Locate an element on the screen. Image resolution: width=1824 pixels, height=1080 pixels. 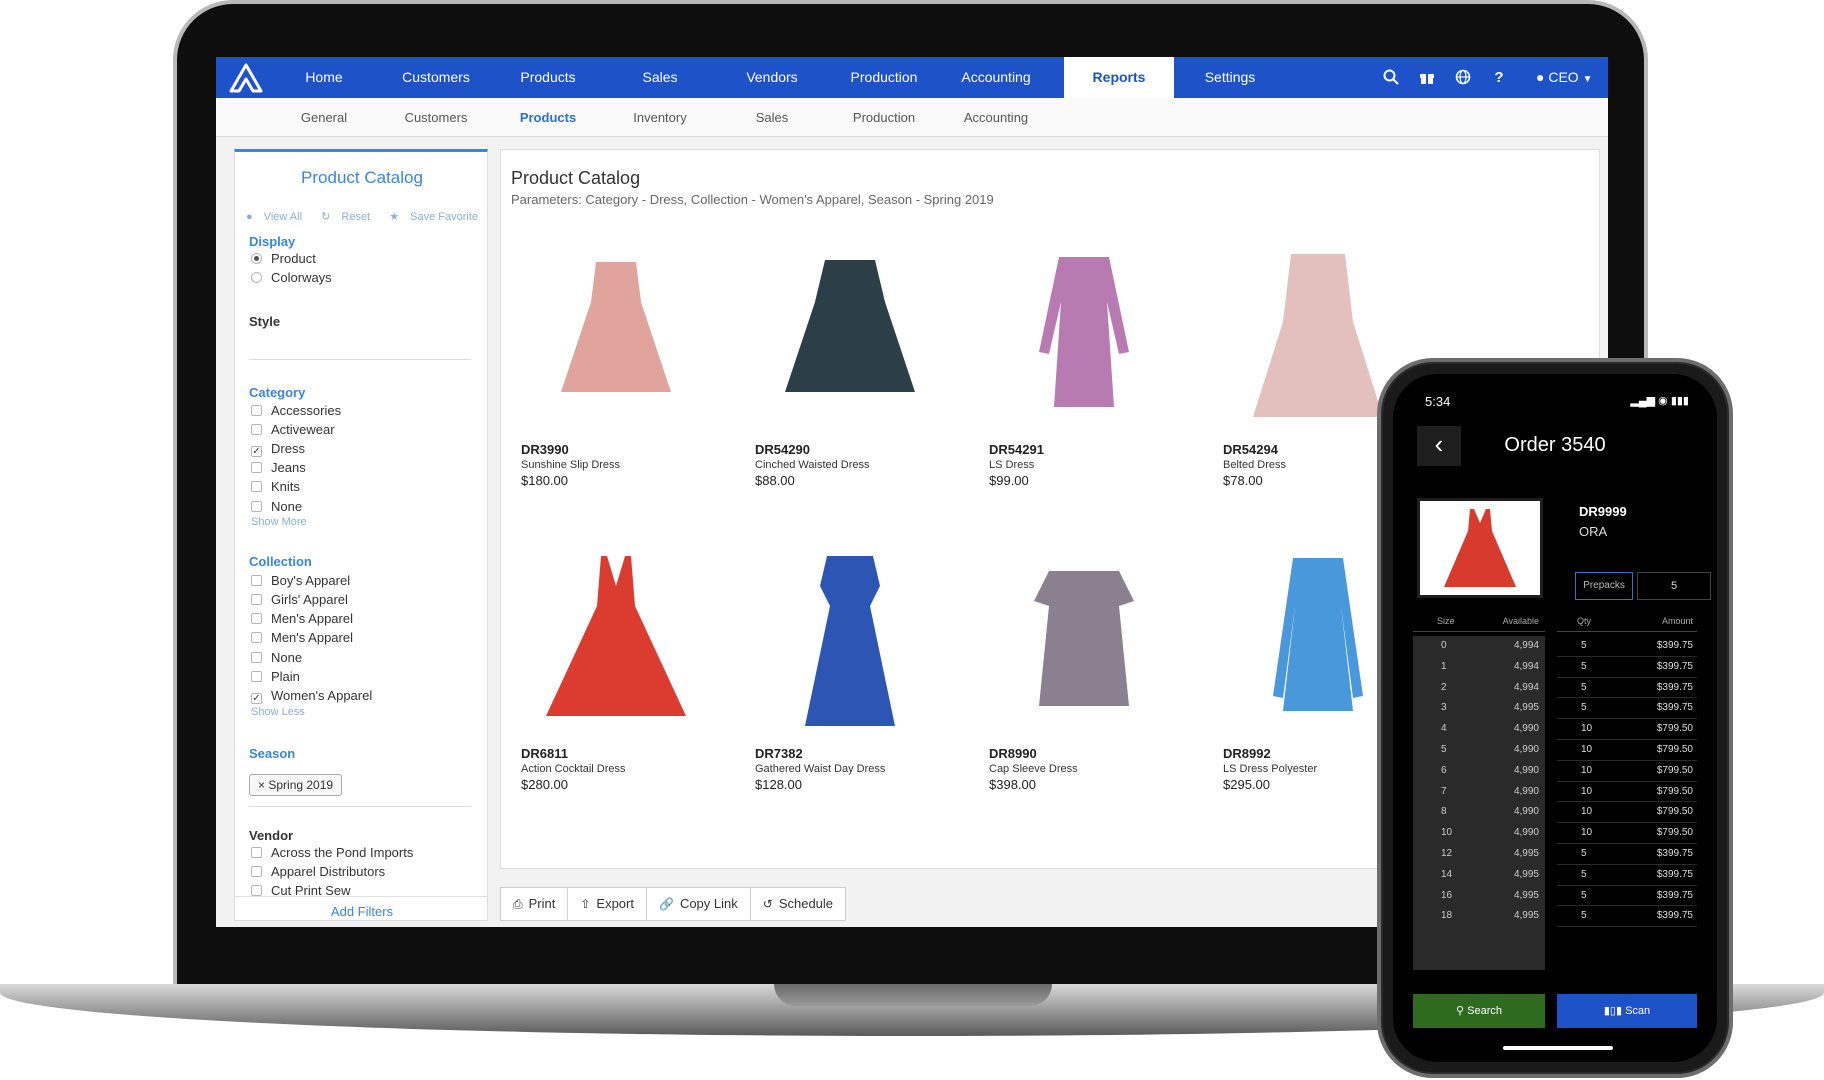
category-dress: ✓ Dress is located at coordinates (278, 449).